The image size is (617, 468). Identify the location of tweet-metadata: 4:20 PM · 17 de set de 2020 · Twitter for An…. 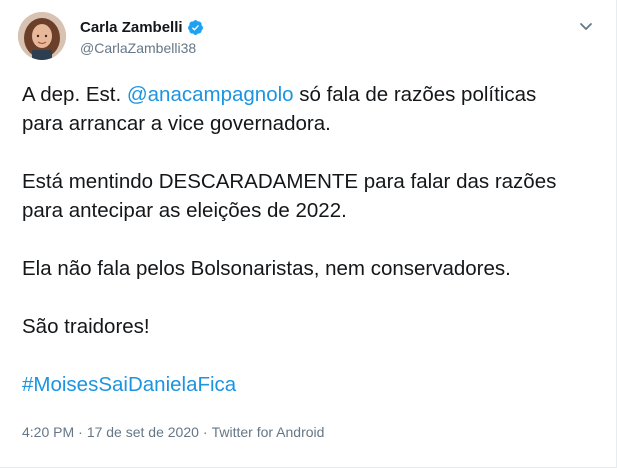
(173, 432).